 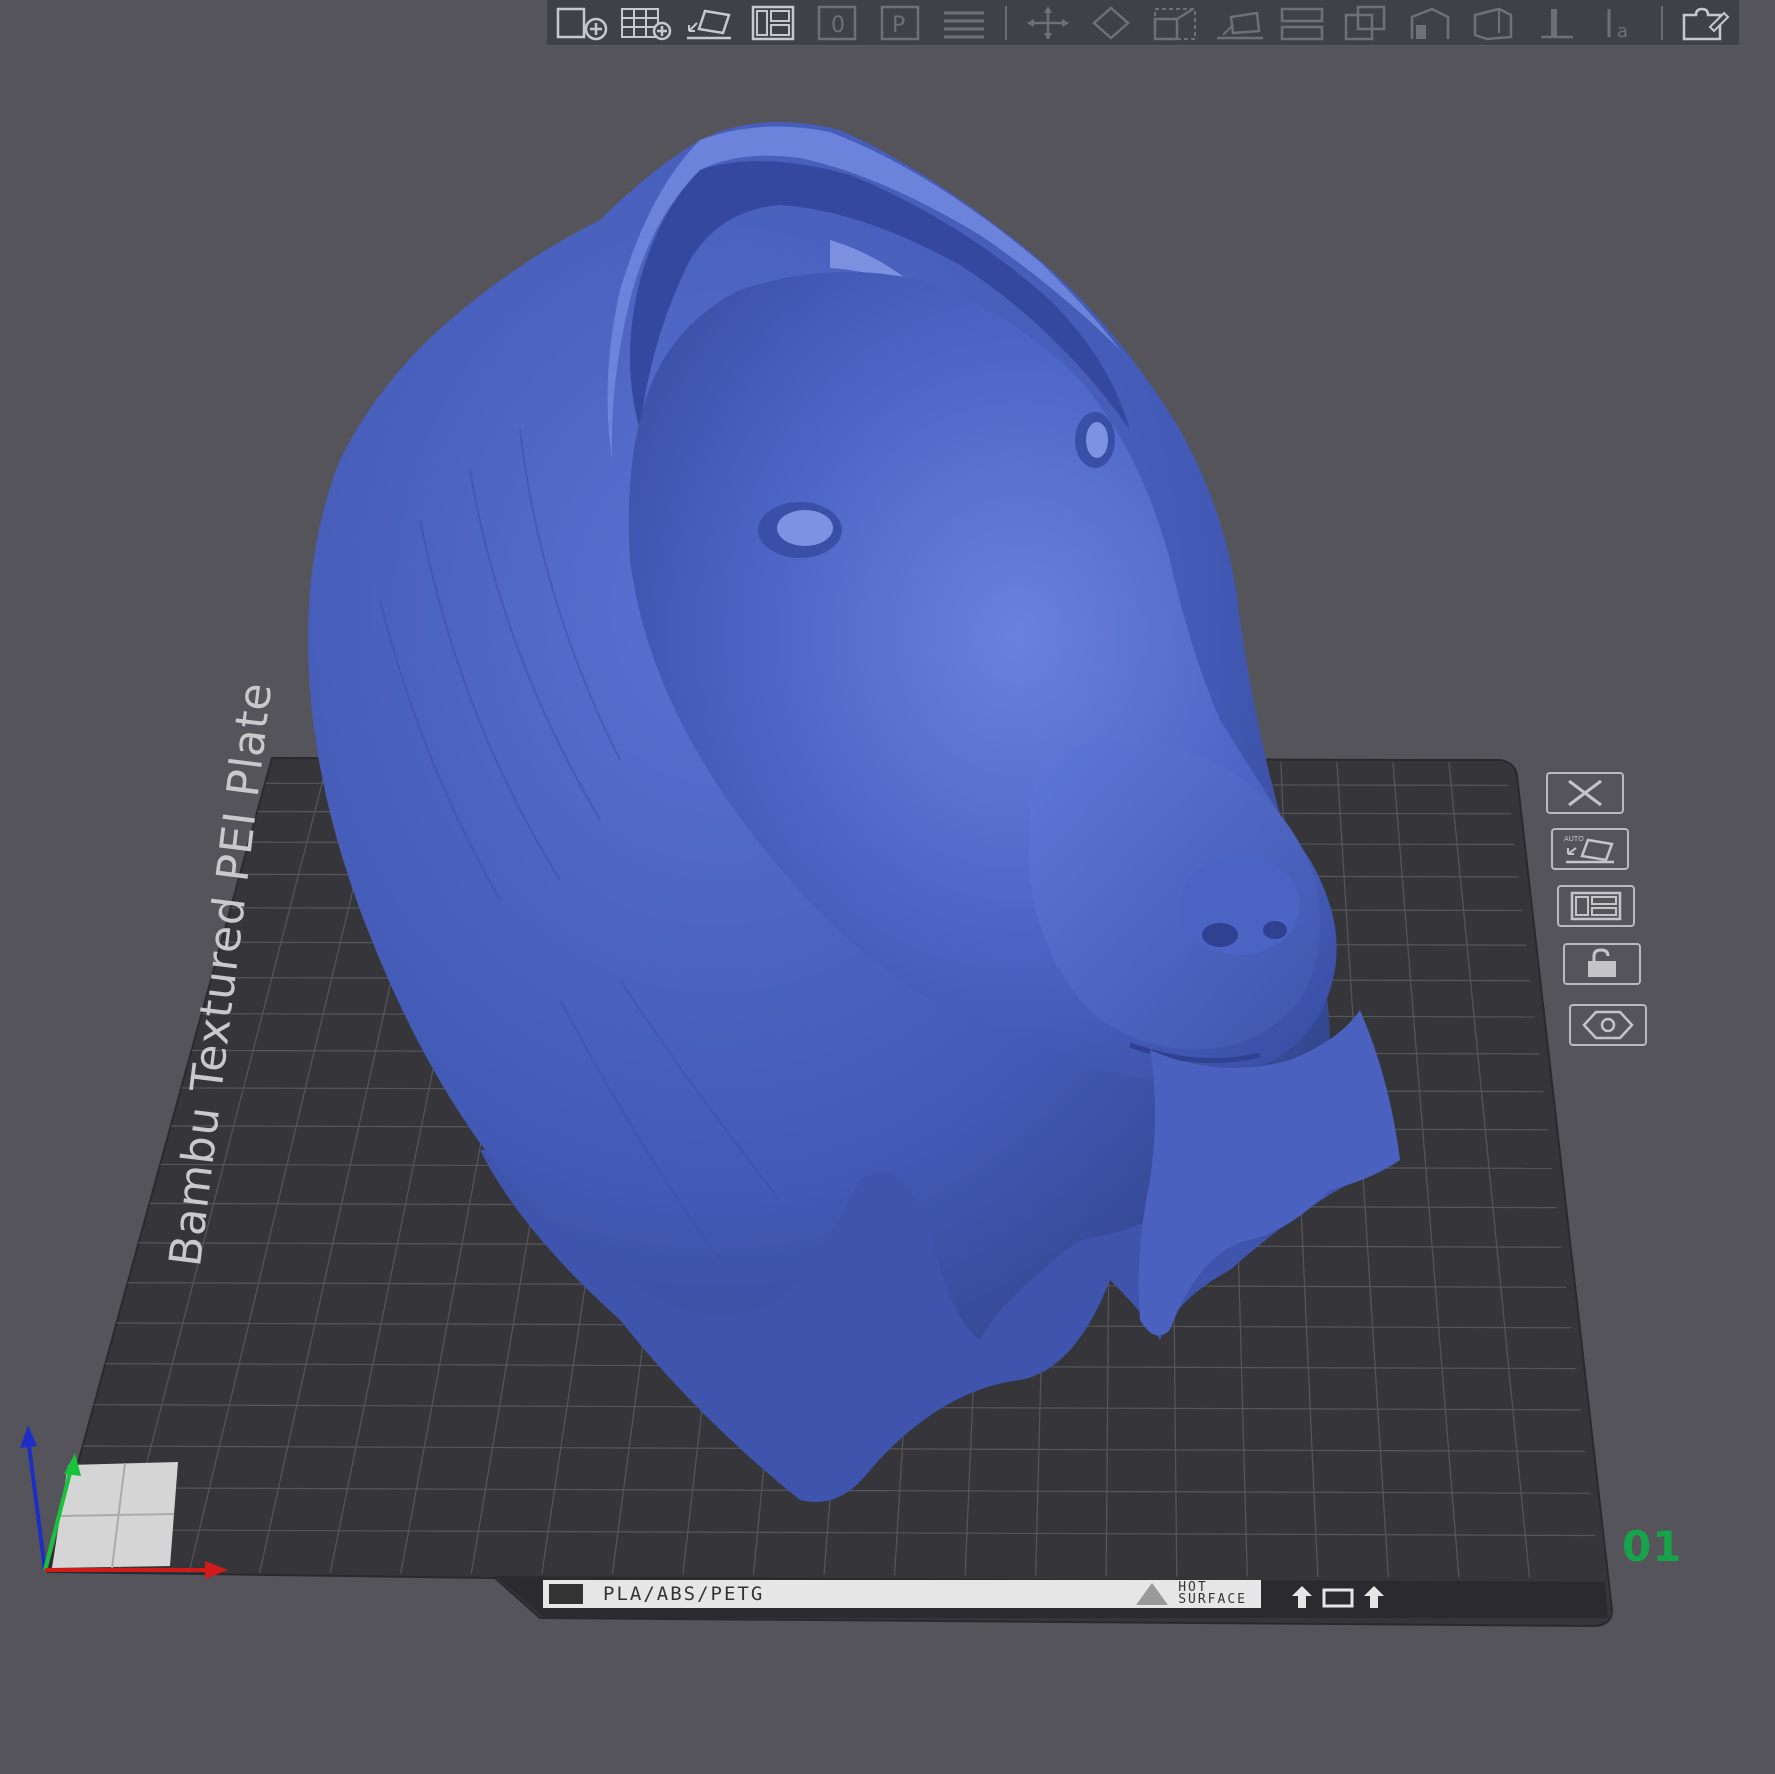 I want to click on add-plate-icon, so click(x=645, y=23).